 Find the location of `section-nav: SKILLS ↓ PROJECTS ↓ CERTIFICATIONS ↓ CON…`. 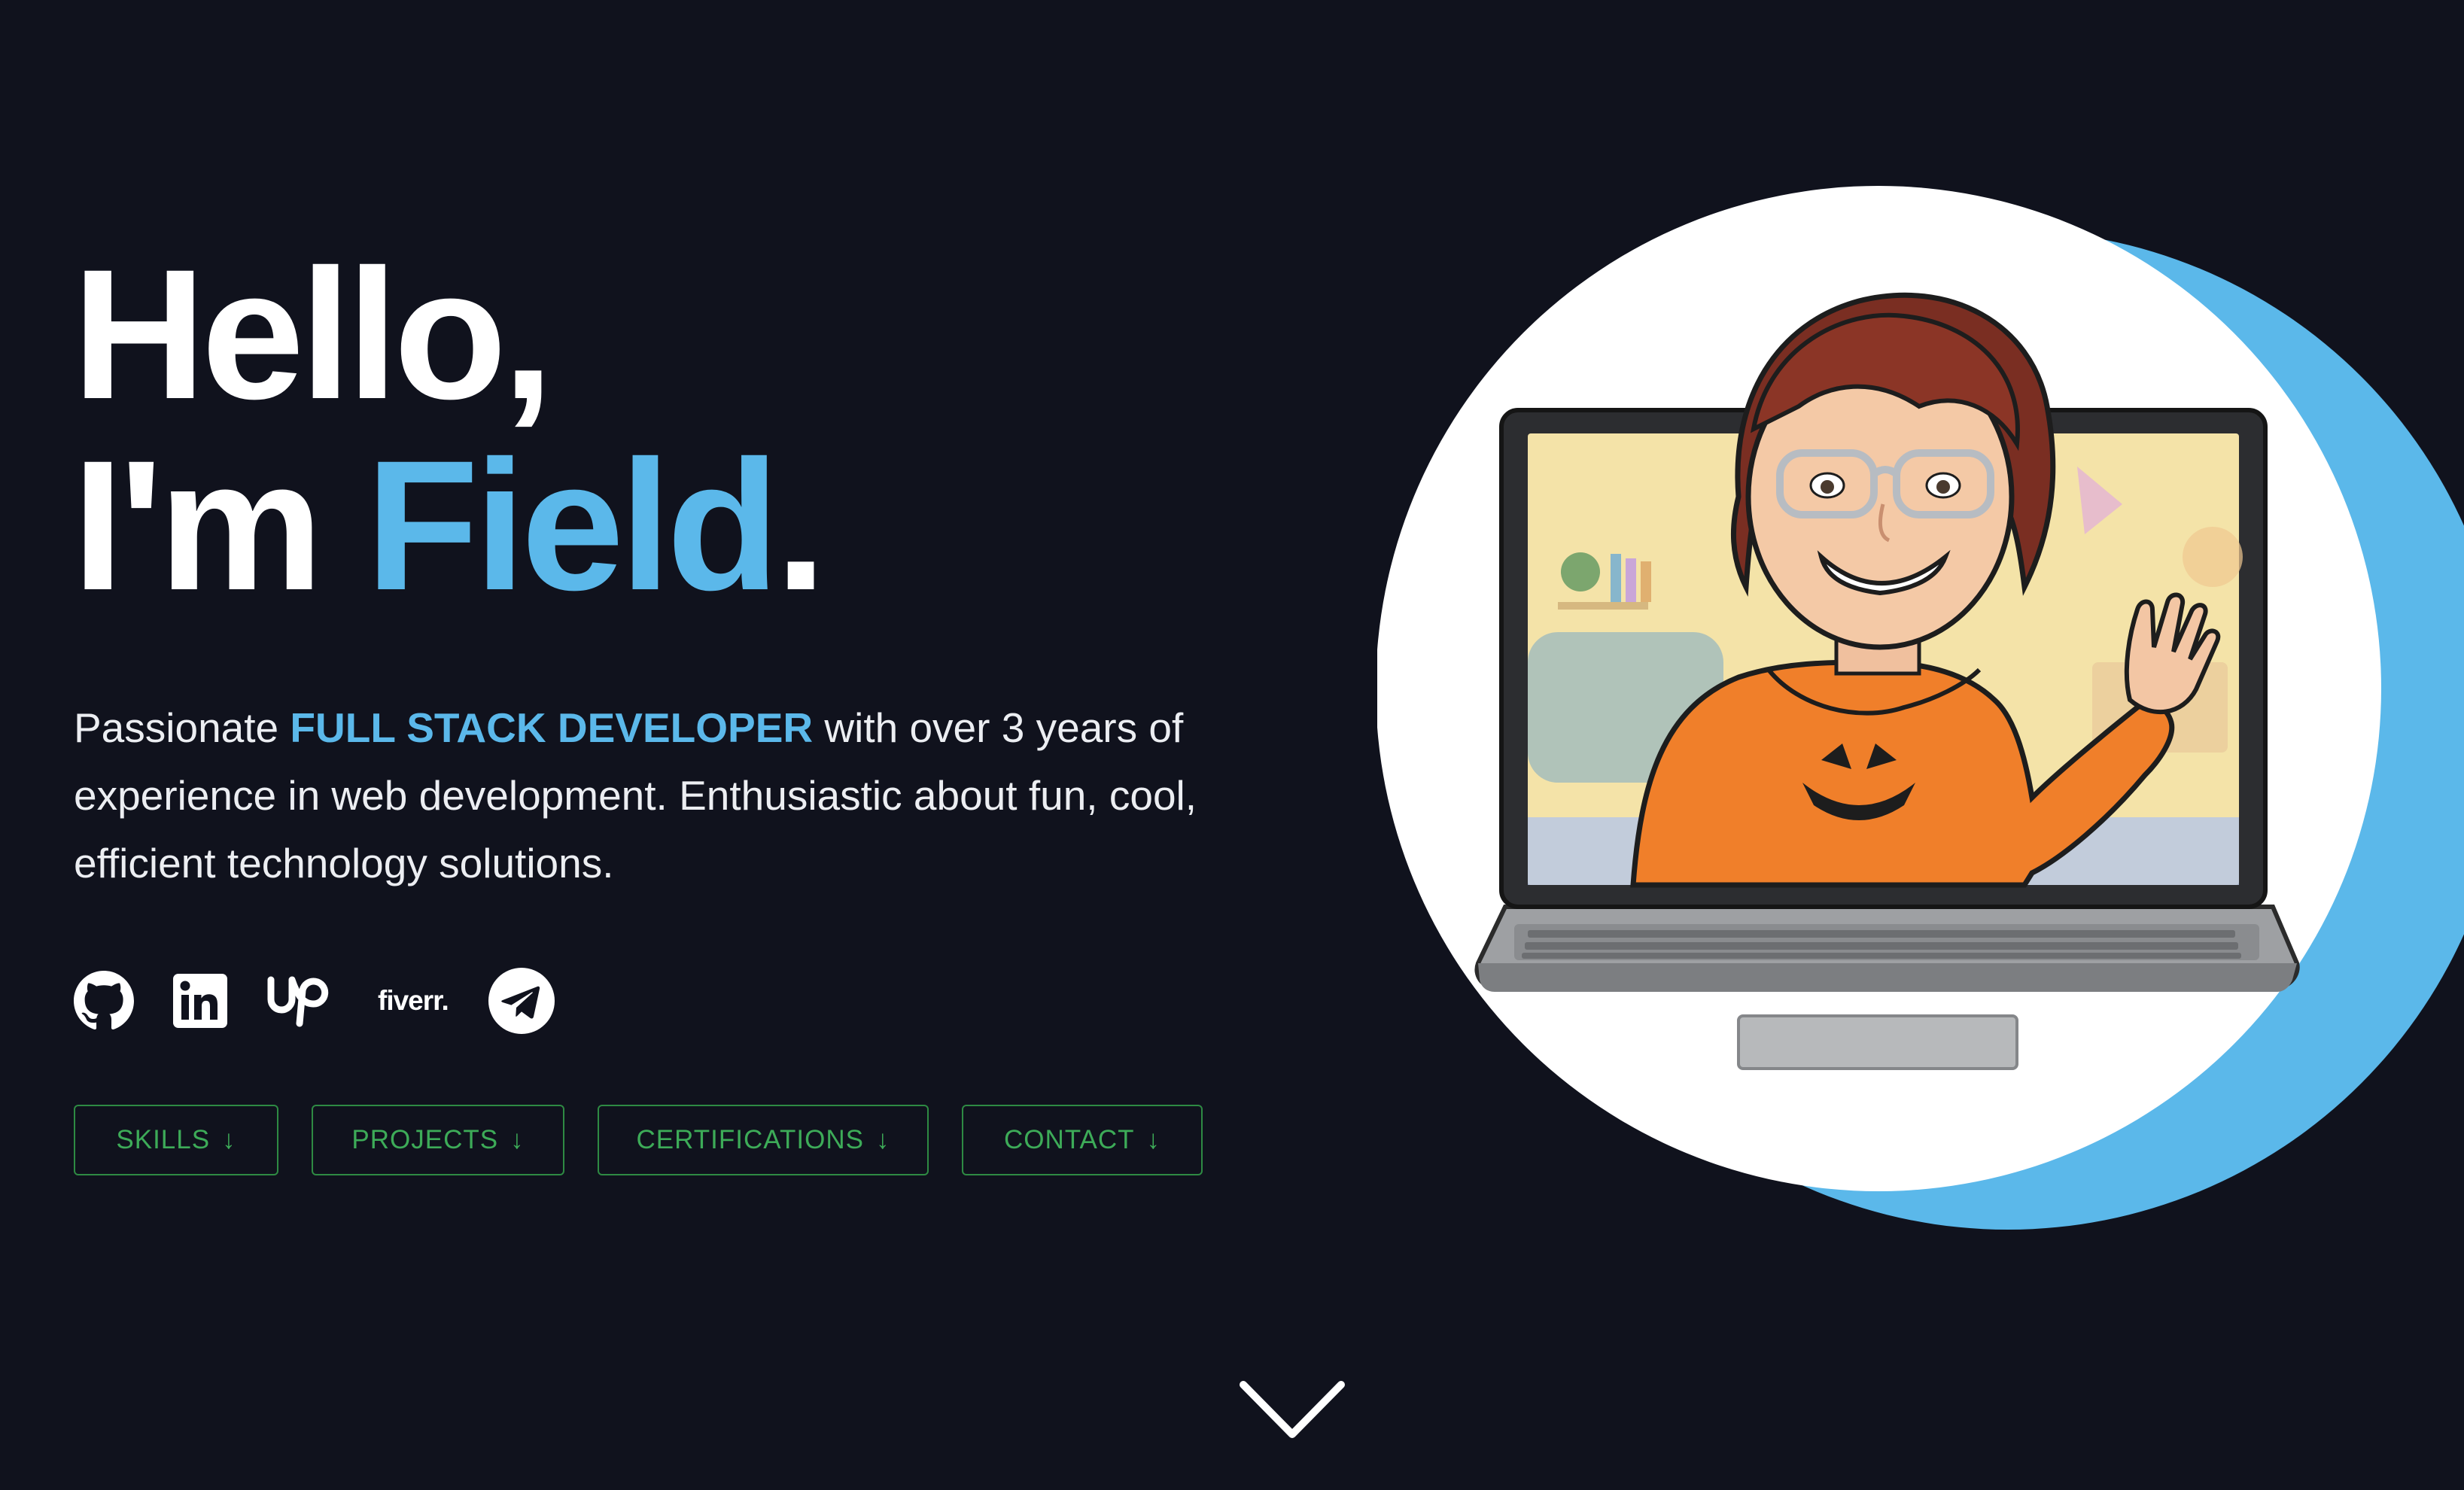

section-nav: SKILLS ↓ PROJECTS ↓ CERTIFICATIONS ↓ CON… is located at coordinates (638, 1140).